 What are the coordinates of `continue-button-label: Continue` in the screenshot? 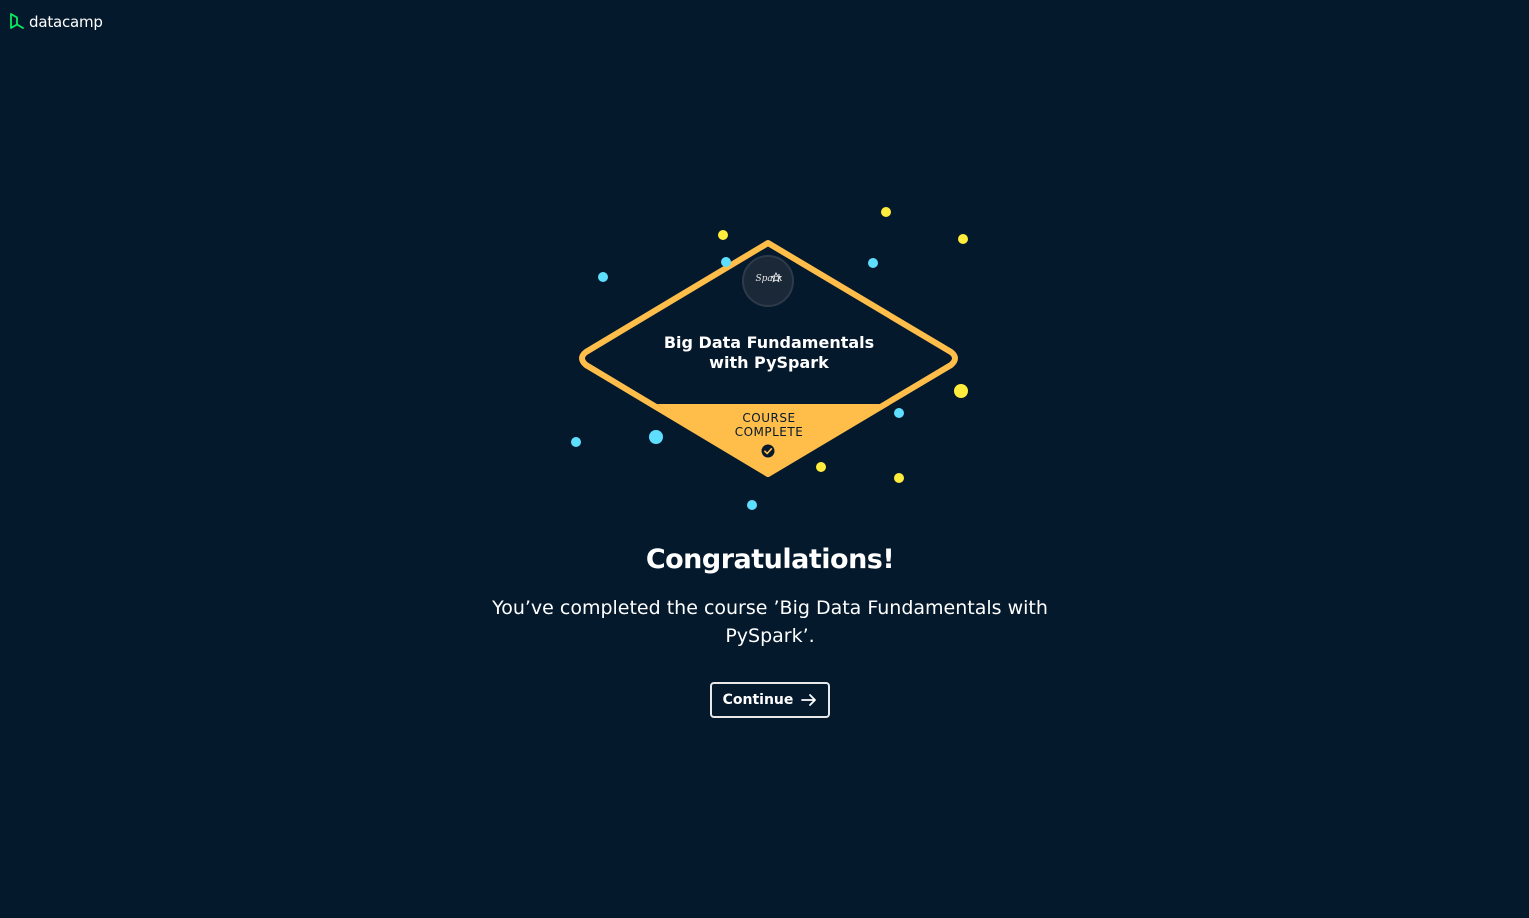 It's located at (758, 700).